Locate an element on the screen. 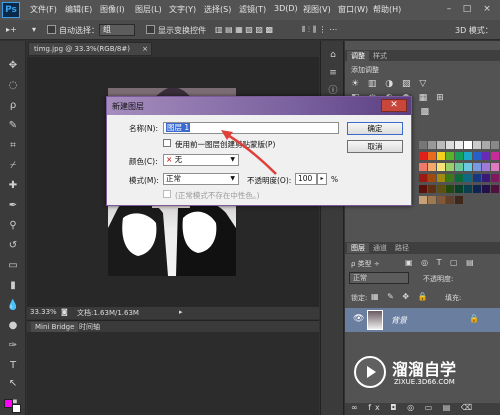 The height and width of the screenshot is (415, 500). menu-help: 帮助(H) is located at coordinates (387, 9).